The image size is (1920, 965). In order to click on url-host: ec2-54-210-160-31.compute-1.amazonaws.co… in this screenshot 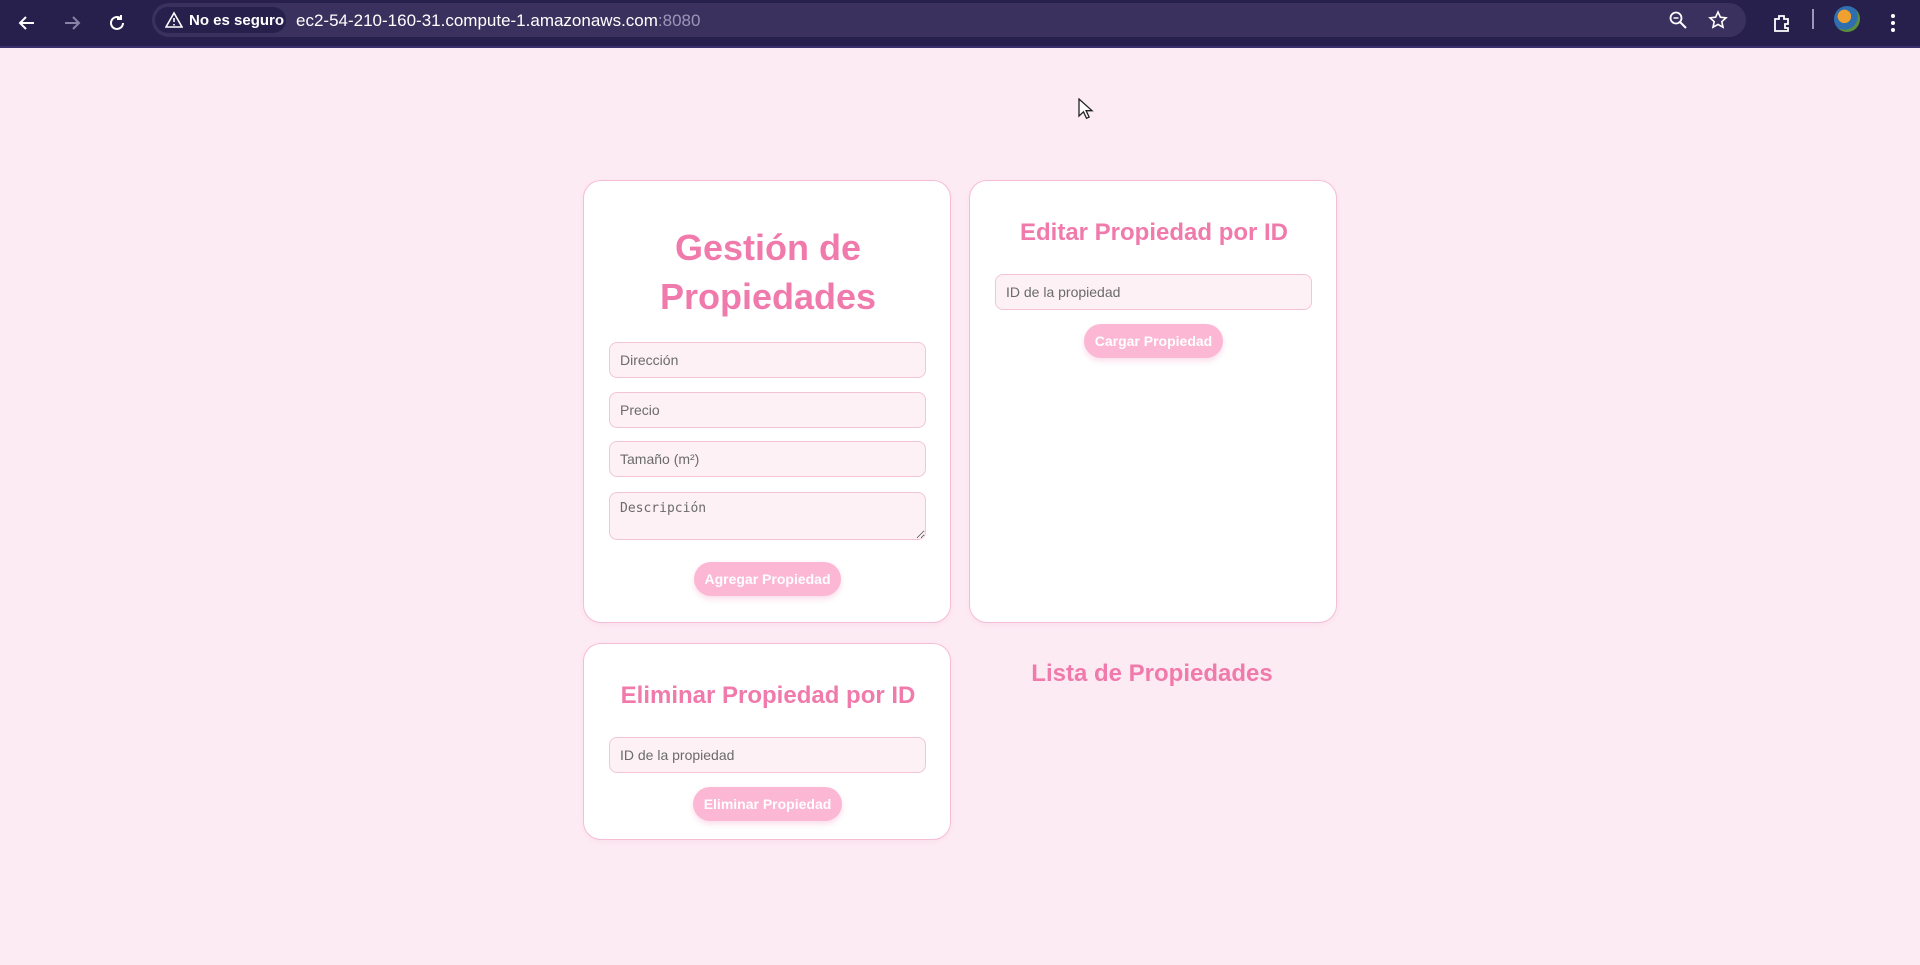, I will do `click(477, 20)`.